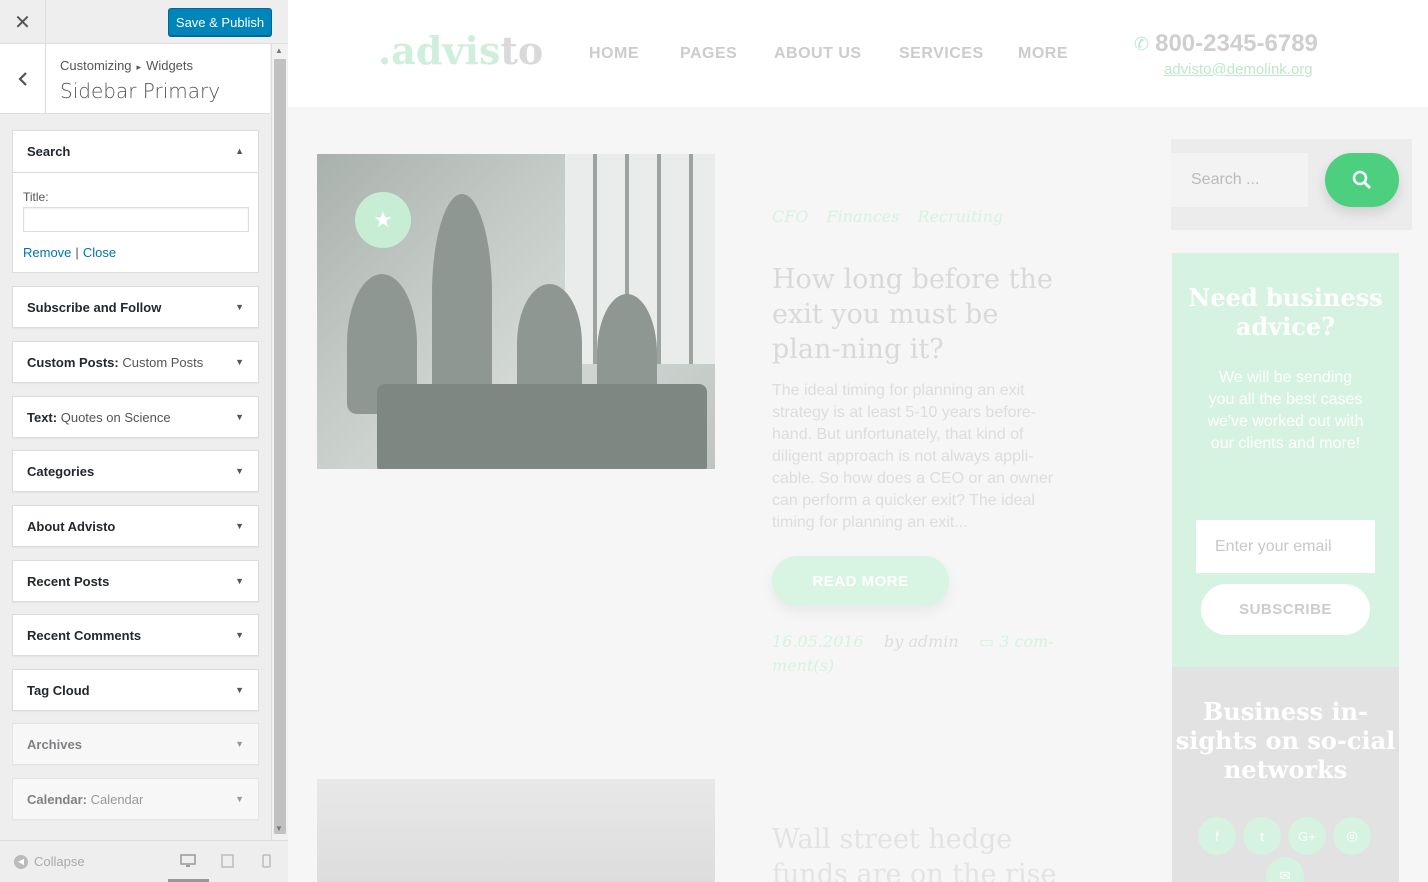 This screenshot has width=1428, height=882. I want to click on instagram-icon: ◎, so click(1352, 836).